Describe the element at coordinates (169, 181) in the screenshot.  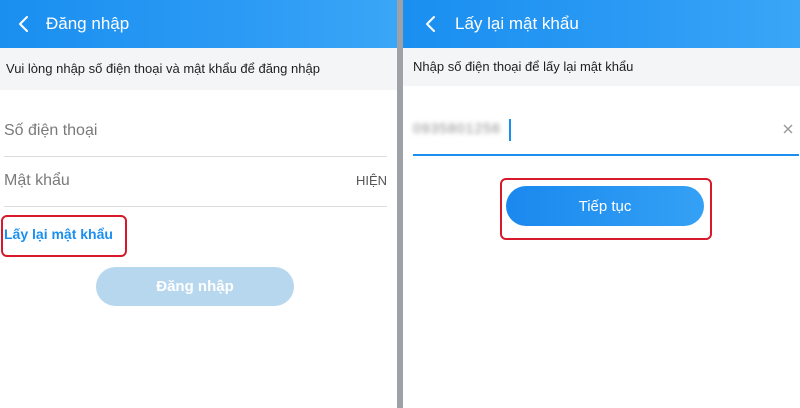
I see `password-input` at that location.